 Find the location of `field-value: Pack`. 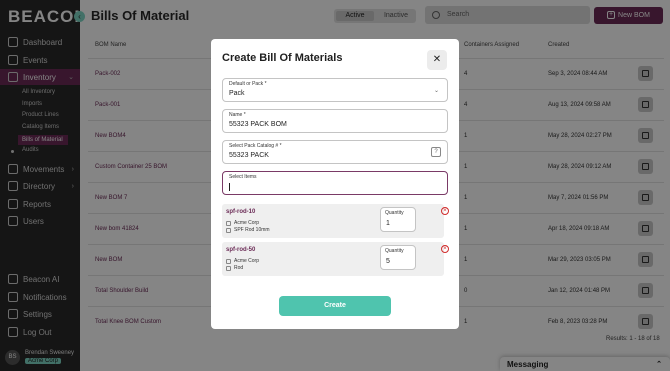

field-value: Pack is located at coordinates (237, 93).